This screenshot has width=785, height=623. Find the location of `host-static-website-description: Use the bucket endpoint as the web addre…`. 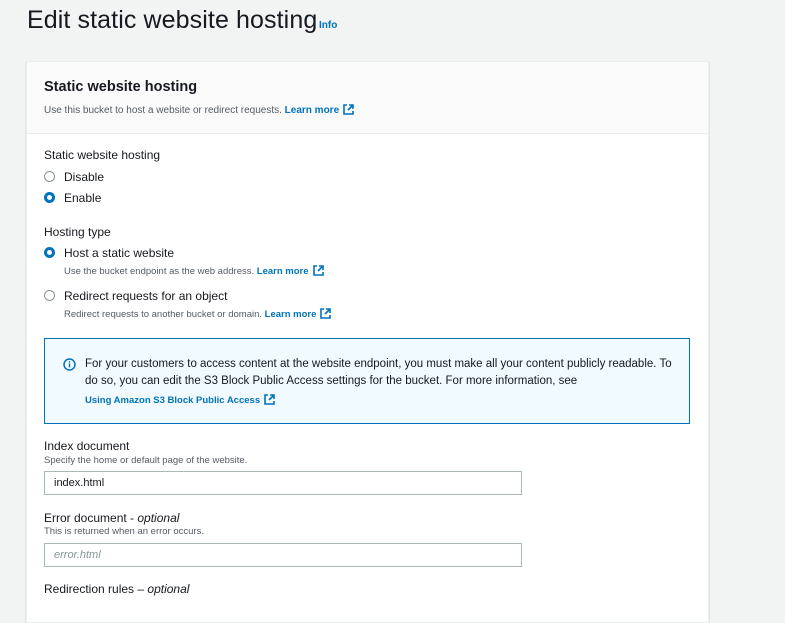

host-static-website-description: Use the bucket endpoint as the web addre… is located at coordinates (194, 271).